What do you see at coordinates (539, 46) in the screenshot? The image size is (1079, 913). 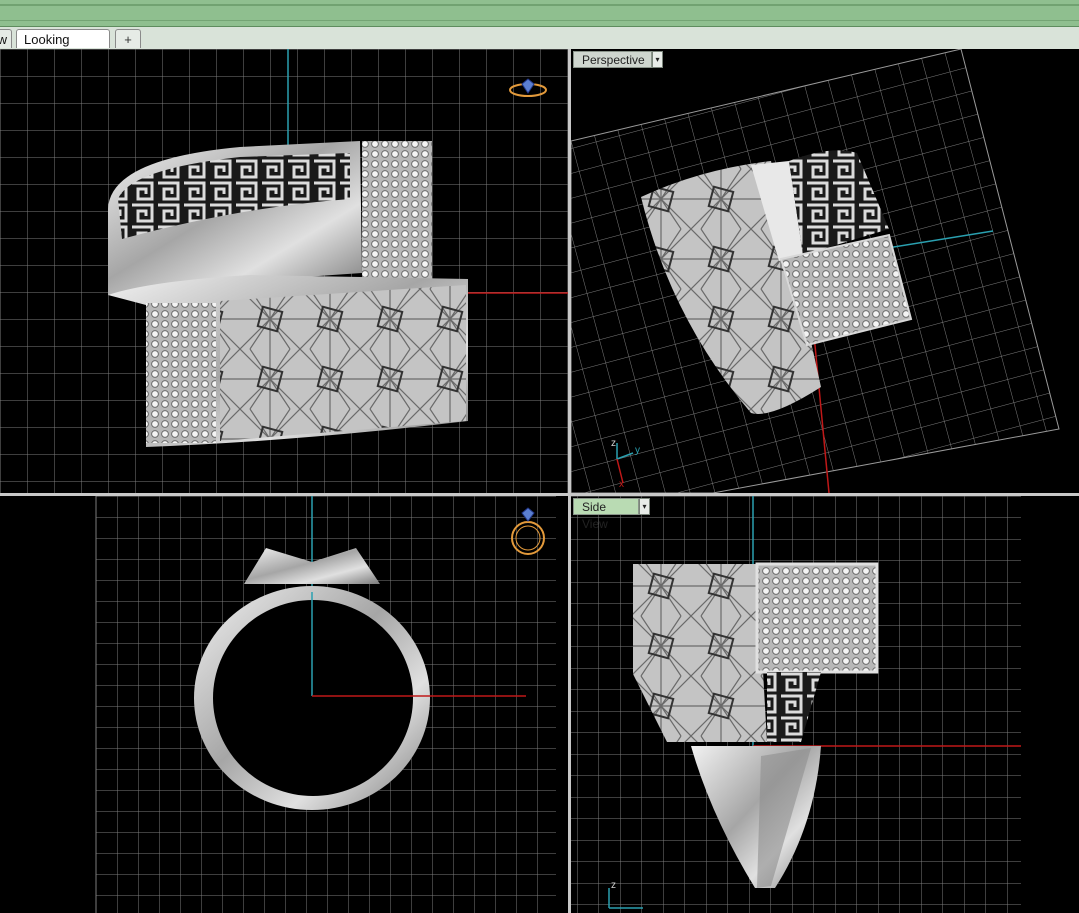 I see `viewport-tab-bar: w Looking Down +` at bounding box center [539, 46].